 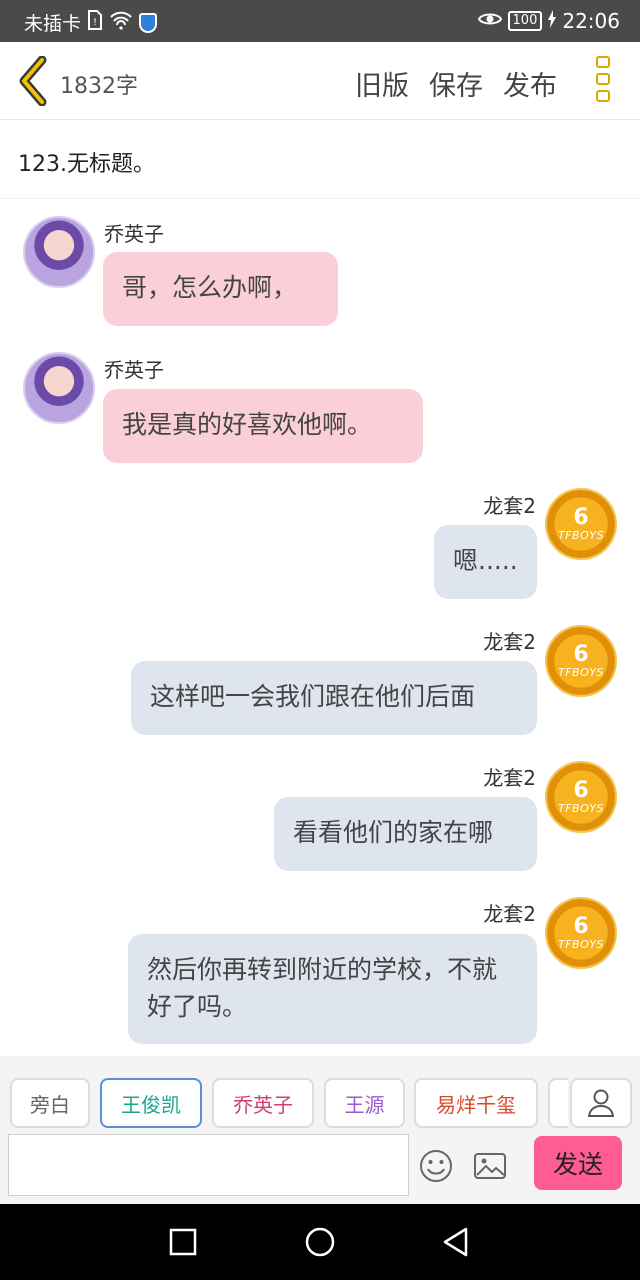 I want to click on eye-icon, so click(x=489, y=21).